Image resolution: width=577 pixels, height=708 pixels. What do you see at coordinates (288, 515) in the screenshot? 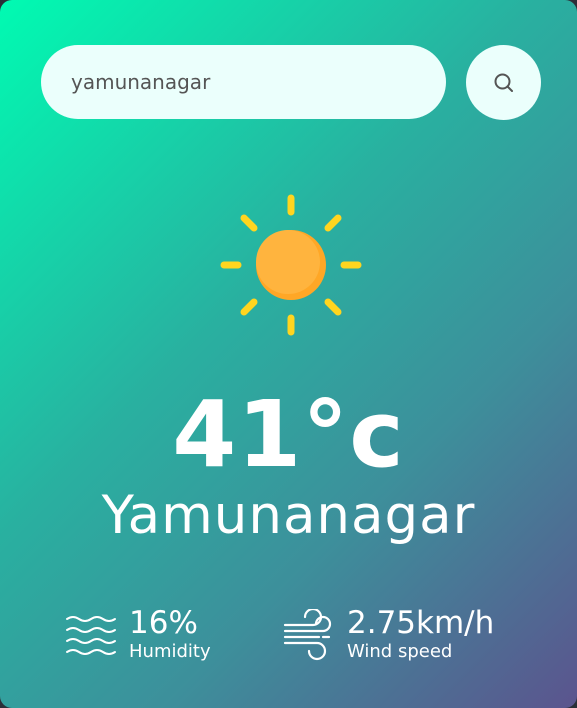
I see `city-name: Yamunanagar` at bounding box center [288, 515].